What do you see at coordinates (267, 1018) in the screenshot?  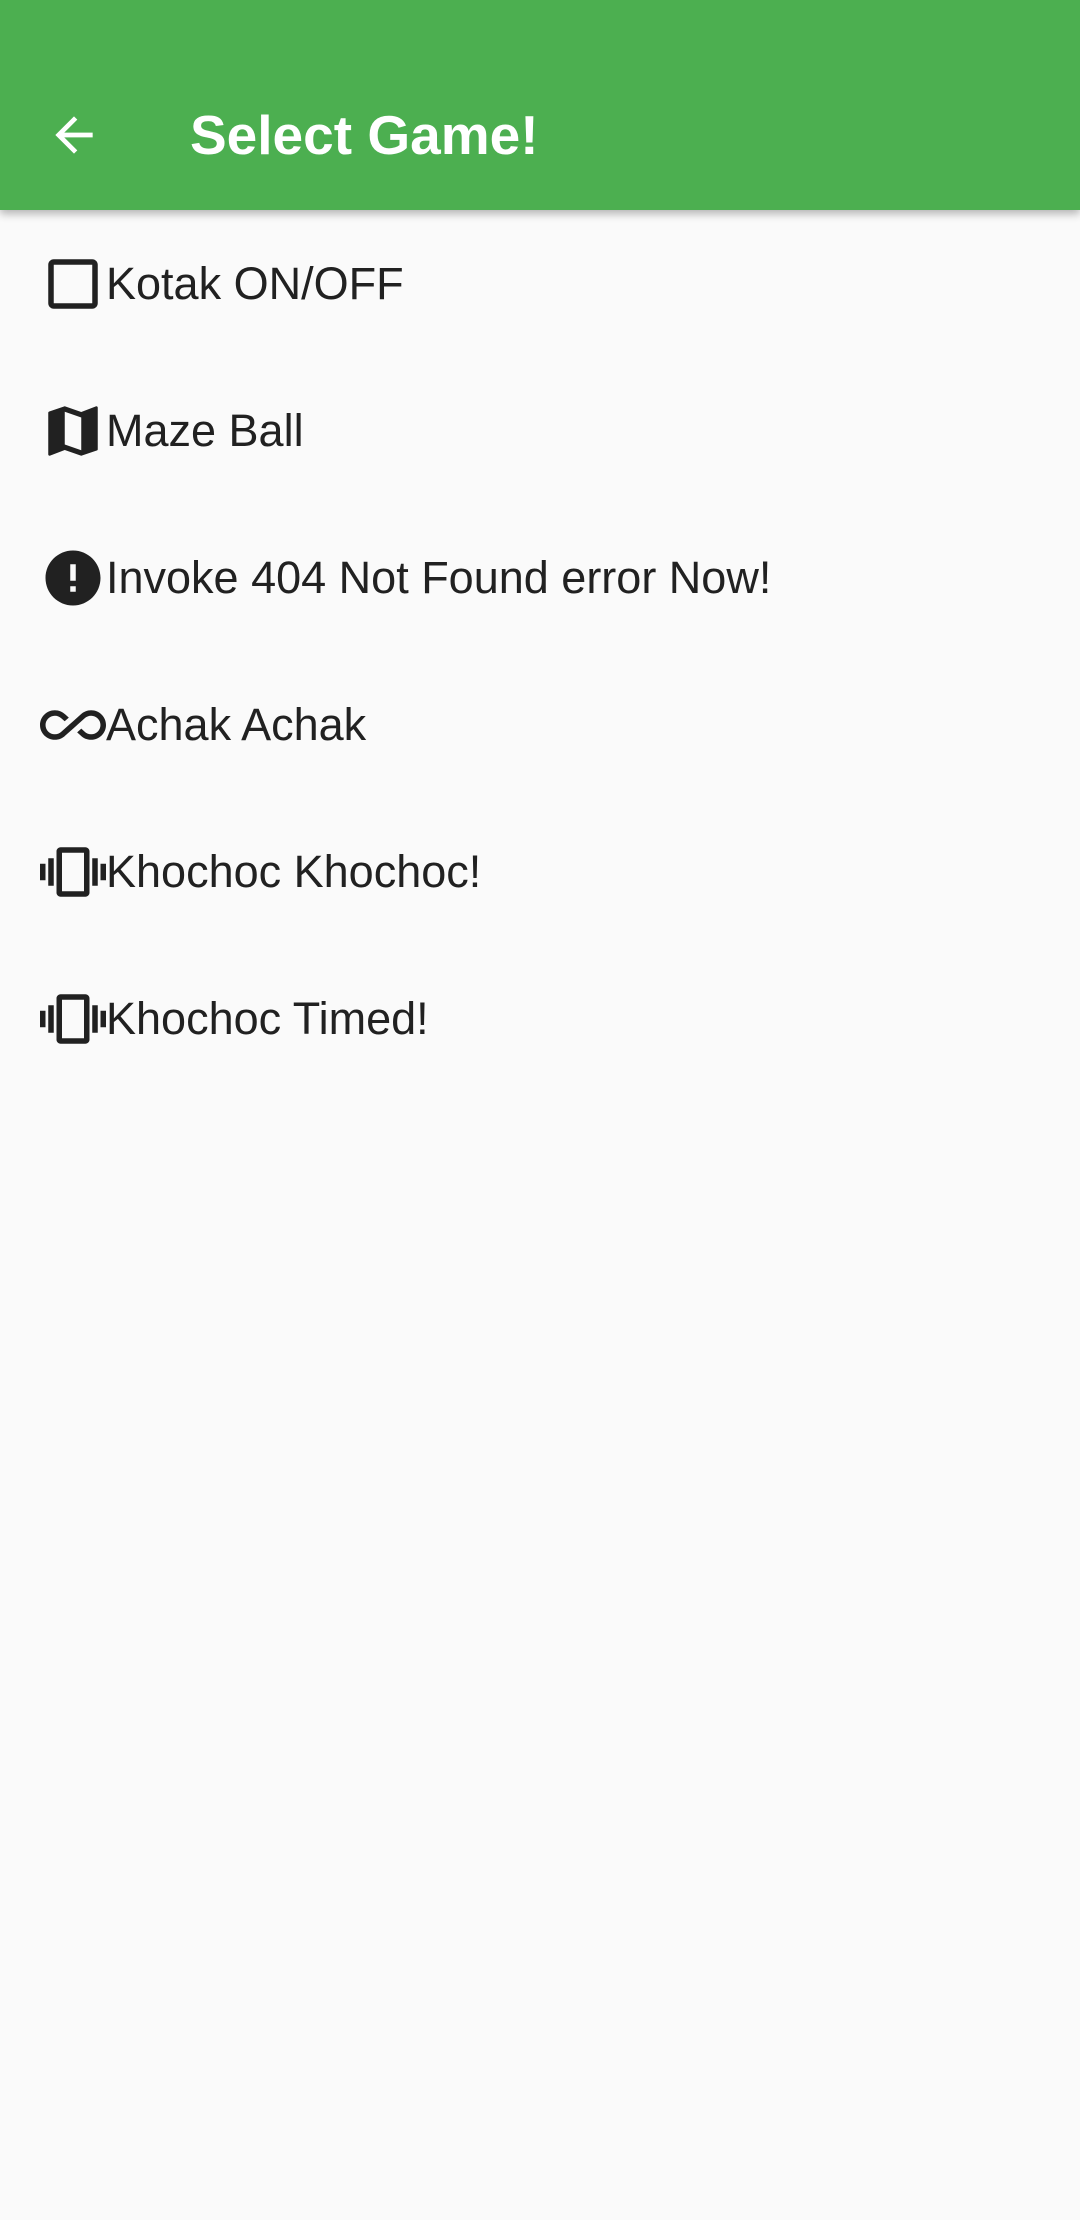 I see `game-item-label: Khochoc Timed!` at bounding box center [267, 1018].